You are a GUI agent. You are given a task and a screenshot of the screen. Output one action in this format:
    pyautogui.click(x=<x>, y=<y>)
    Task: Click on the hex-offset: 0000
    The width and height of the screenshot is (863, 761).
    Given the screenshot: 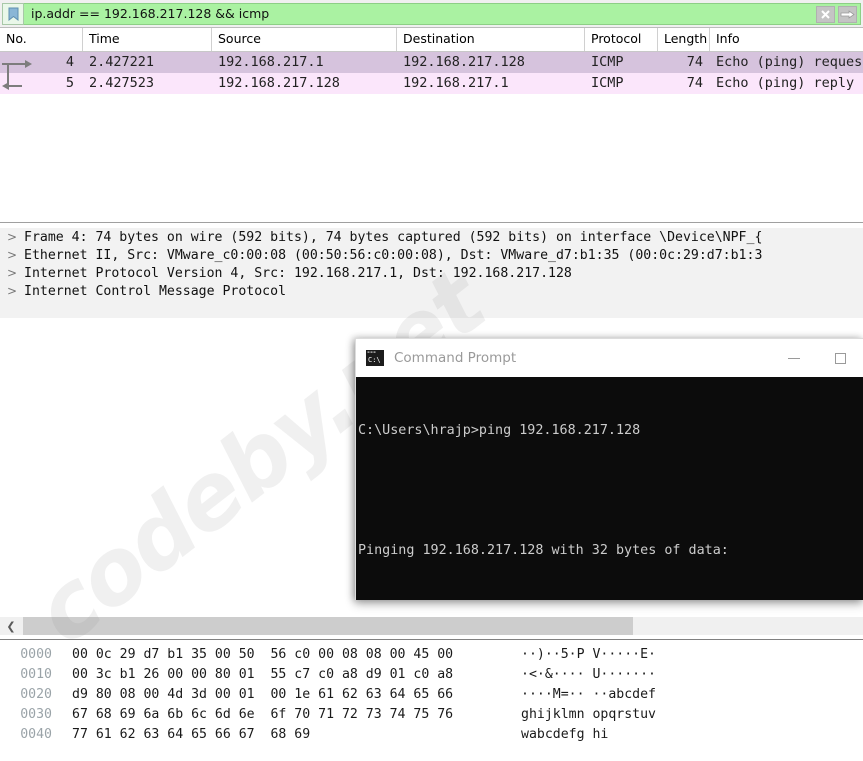 What is the action you would take?
    pyautogui.click(x=36, y=654)
    